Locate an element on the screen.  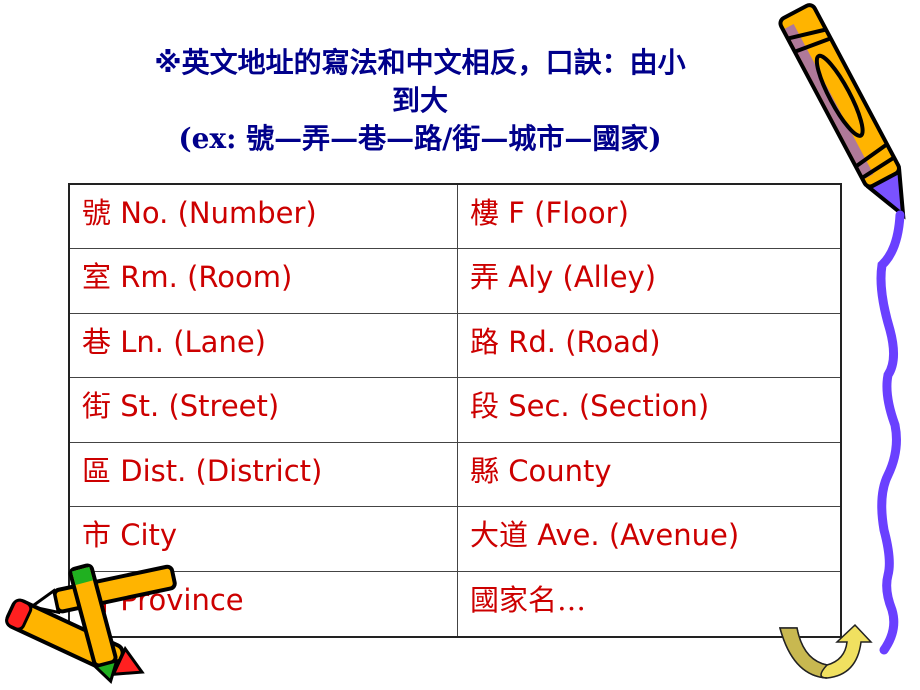
chinese-term: 號 is located at coordinates (97, 213).